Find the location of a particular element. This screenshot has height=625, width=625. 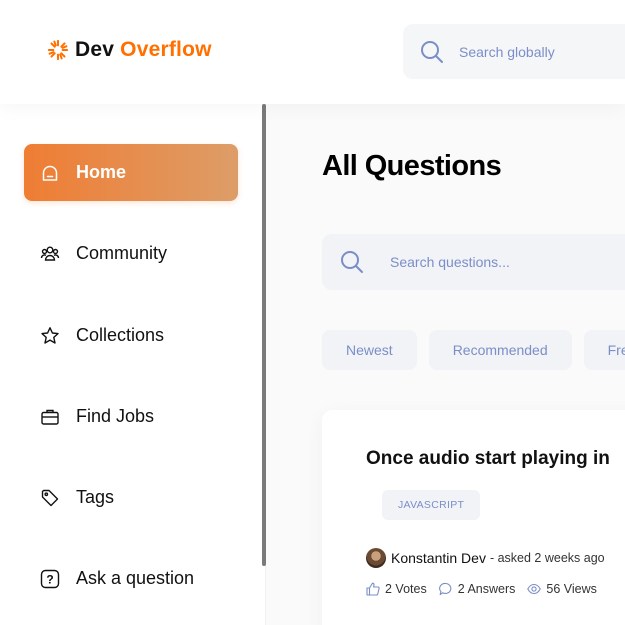

views-stat: 56 Views is located at coordinates (562, 589).